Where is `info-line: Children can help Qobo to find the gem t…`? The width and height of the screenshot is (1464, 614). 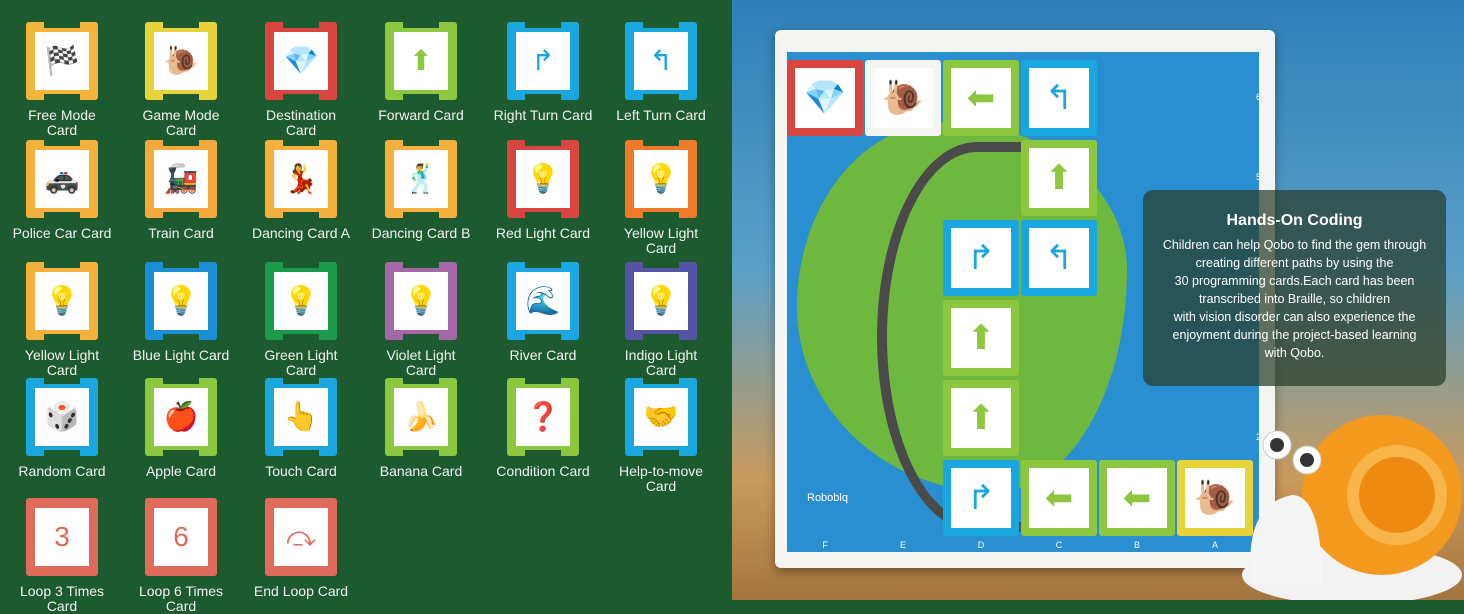
info-line: Children can help Qobo to find the gem t… is located at coordinates (1294, 245).